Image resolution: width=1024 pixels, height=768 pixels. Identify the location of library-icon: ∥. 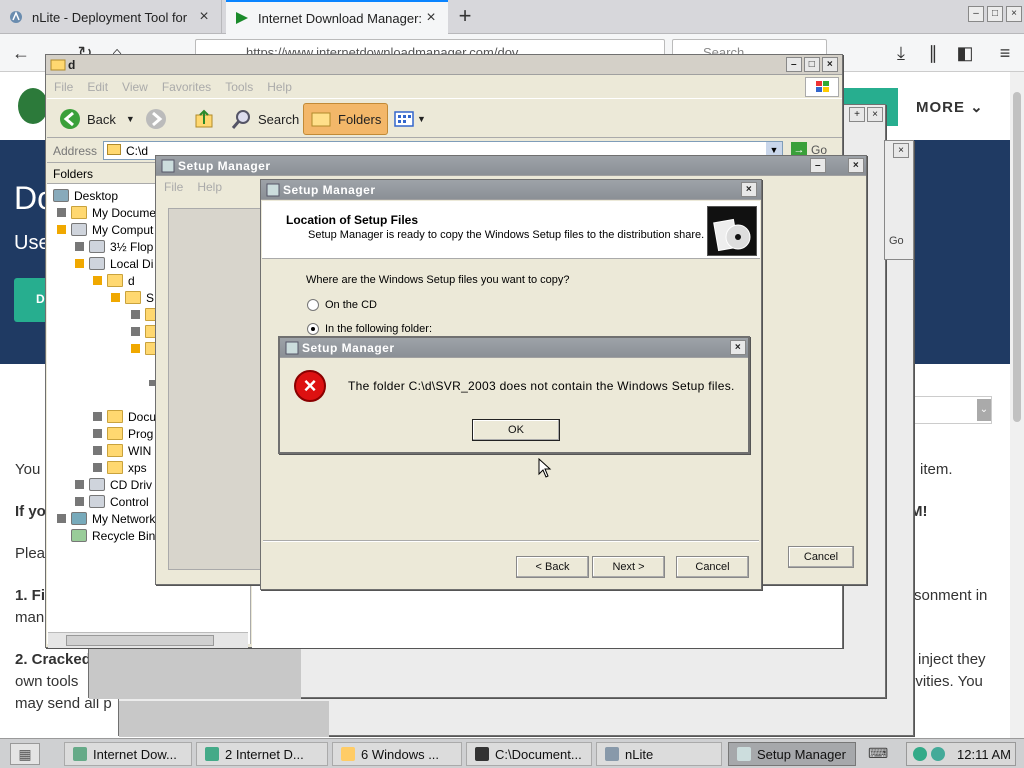
(933, 53).